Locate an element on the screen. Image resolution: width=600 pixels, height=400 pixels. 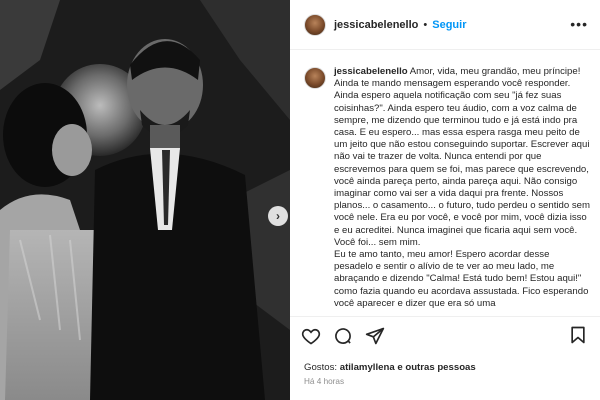
bookmark-icon is located at coordinates (578, 335).